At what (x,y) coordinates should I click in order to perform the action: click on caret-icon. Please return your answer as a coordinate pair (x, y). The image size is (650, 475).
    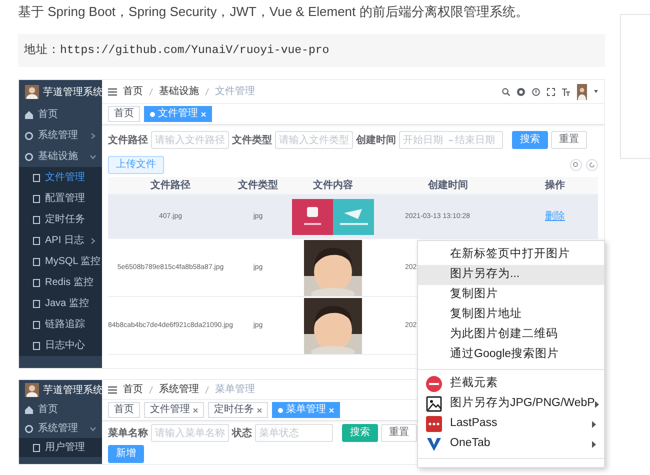
    Looking at the image, I should click on (596, 92).